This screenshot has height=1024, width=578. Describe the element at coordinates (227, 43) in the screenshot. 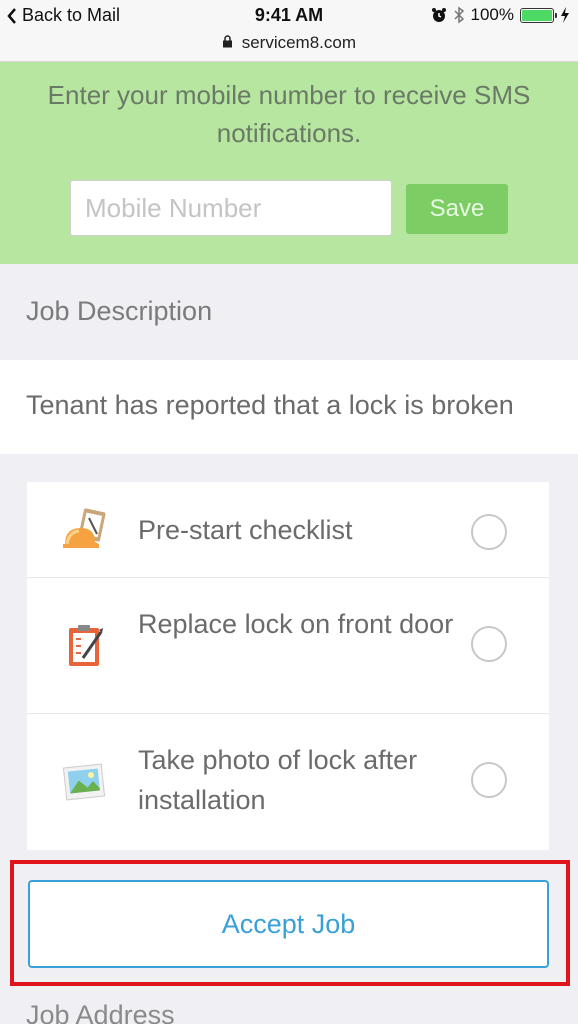

I see `lock-icon` at that location.